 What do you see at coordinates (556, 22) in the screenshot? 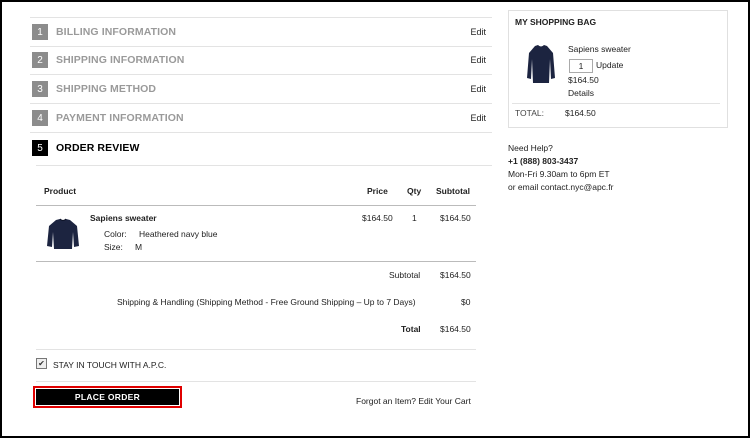
I see `bag-title: MY SHOPPING BAG` at bounding box center [556, 22].